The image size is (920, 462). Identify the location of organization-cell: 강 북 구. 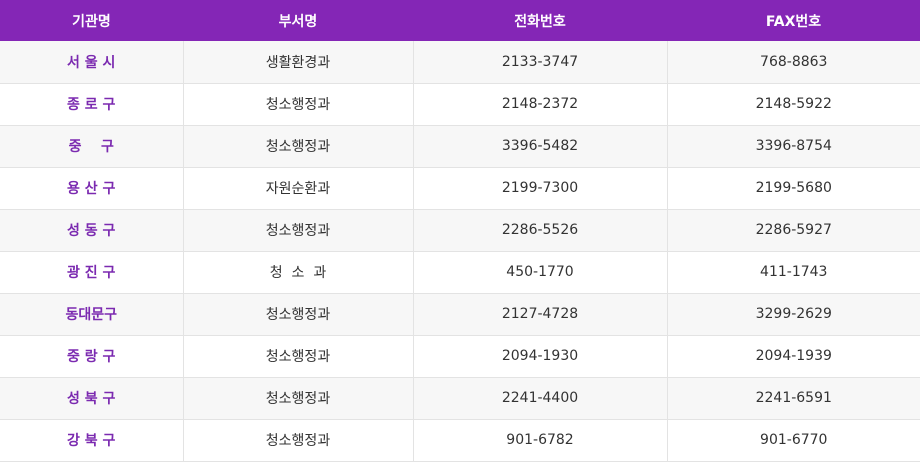
(92, 440).